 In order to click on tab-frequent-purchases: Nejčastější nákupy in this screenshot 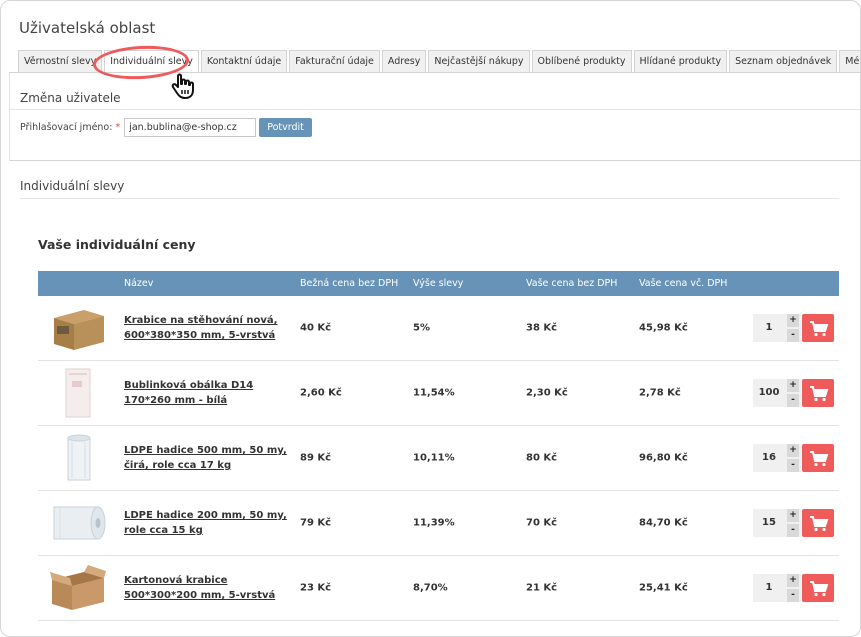, I will do `click(479, 61)`.